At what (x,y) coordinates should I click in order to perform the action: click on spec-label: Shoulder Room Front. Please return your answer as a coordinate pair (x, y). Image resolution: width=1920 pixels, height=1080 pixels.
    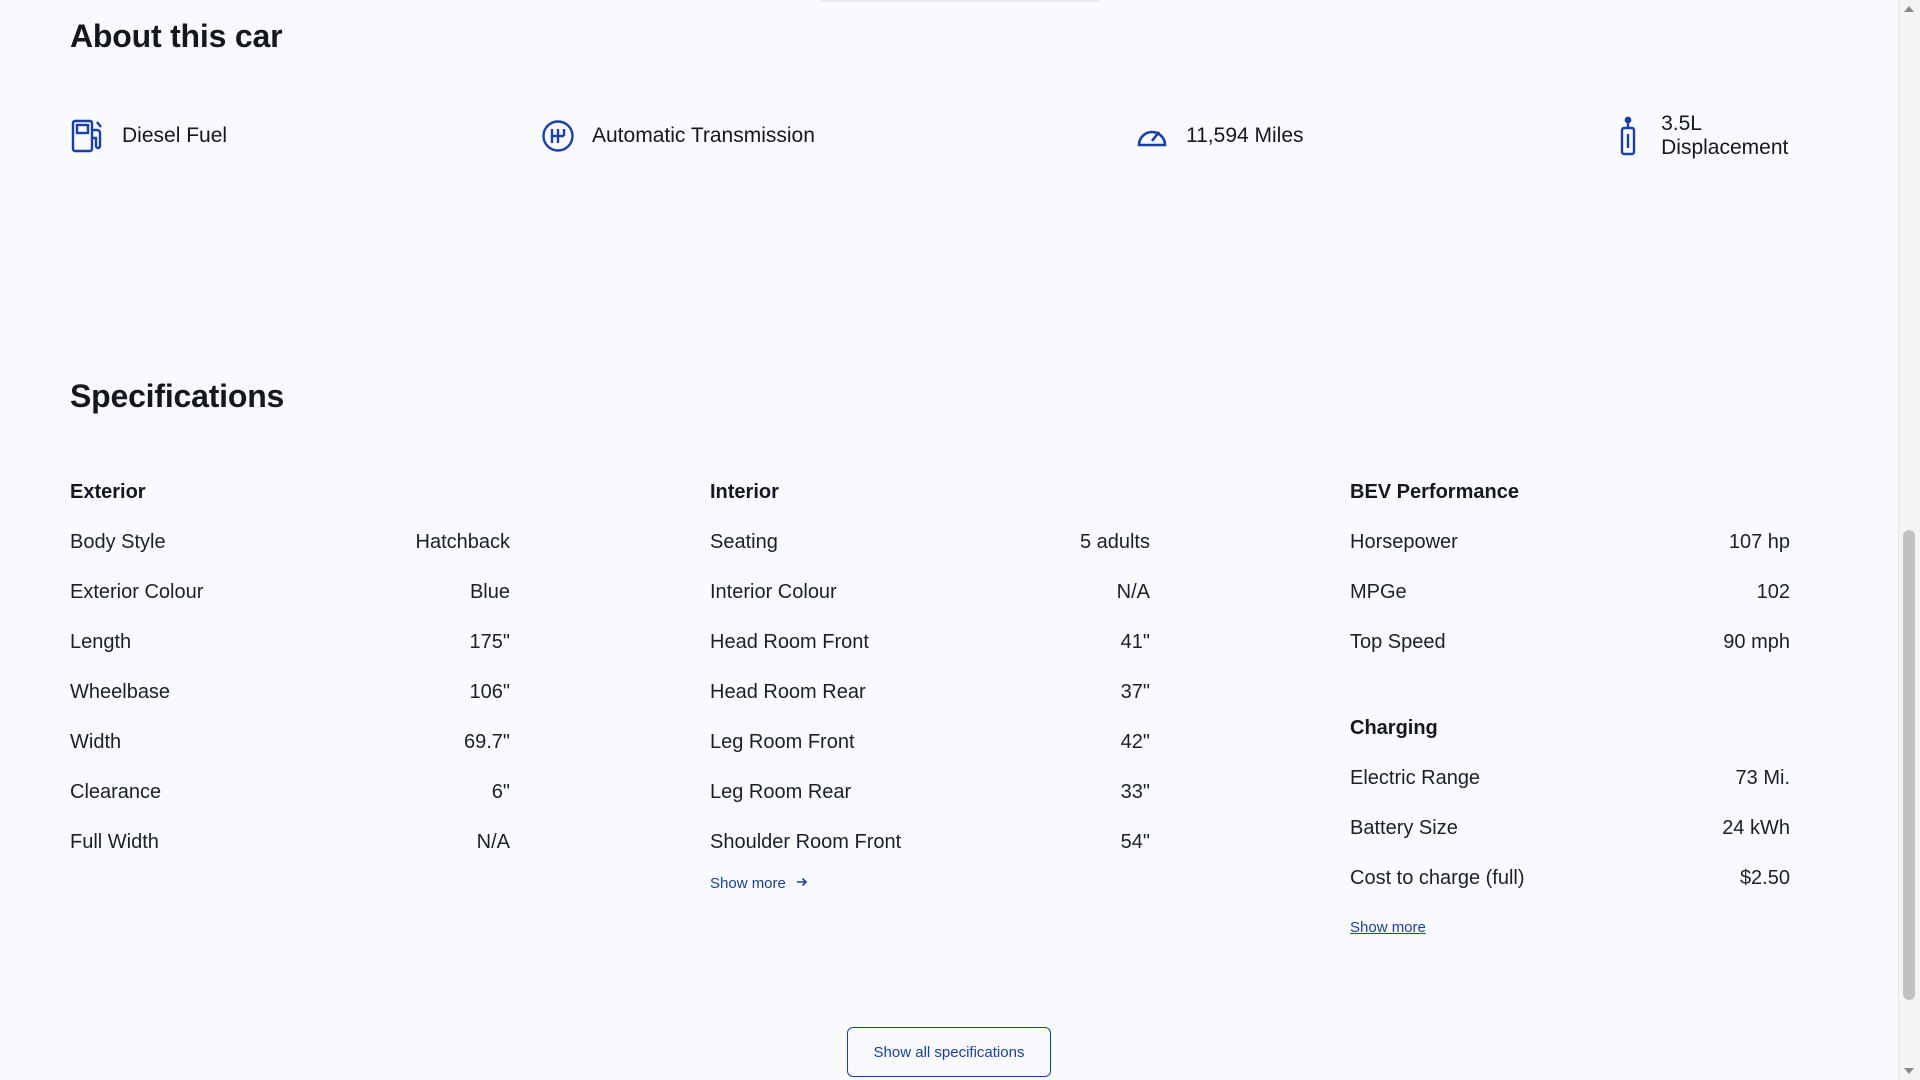
    Looking at the image, I should click on (806, 842).